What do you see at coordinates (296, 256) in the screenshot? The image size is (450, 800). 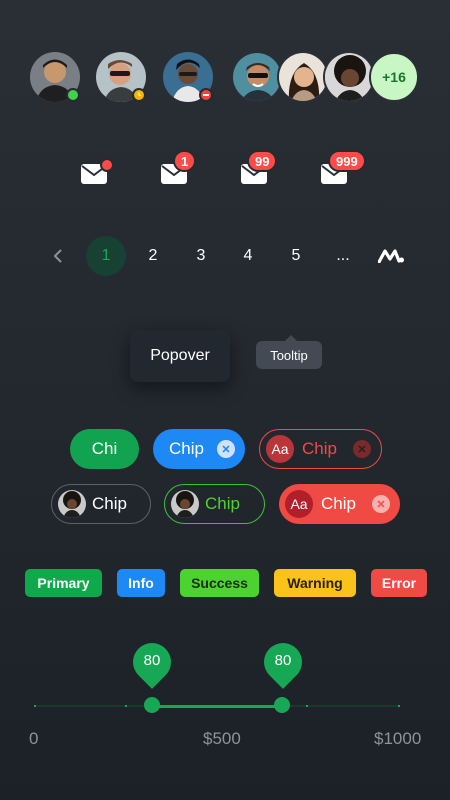 I see `page-5-button: 5` at bounding box center [296, 256].